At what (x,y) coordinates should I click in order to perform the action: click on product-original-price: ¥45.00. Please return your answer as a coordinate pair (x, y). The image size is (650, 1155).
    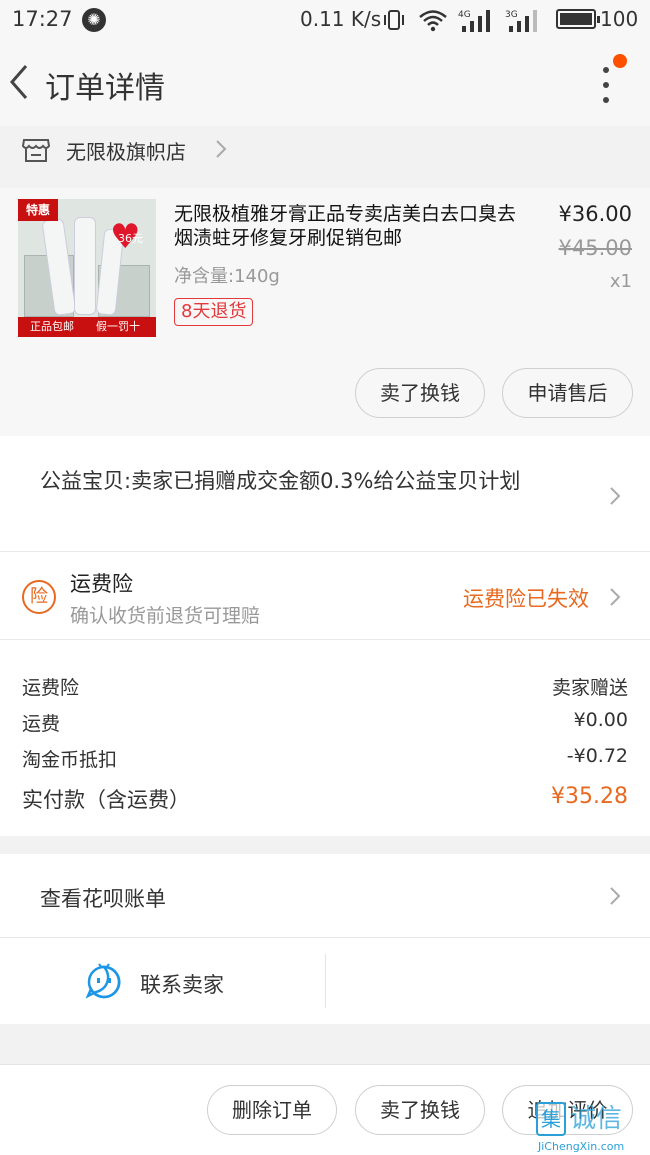
    Looking at the image, I should click on (595, 248).